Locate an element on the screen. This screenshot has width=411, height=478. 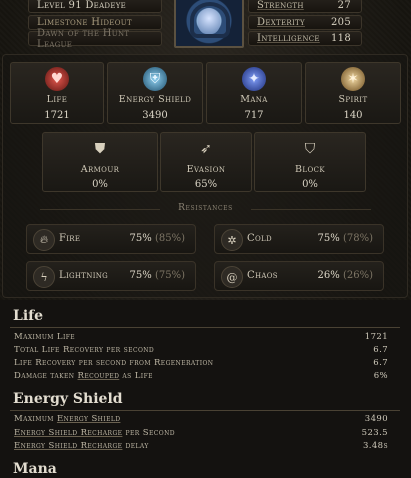
attribute-value: 205 is located at coordinates (341, 22).